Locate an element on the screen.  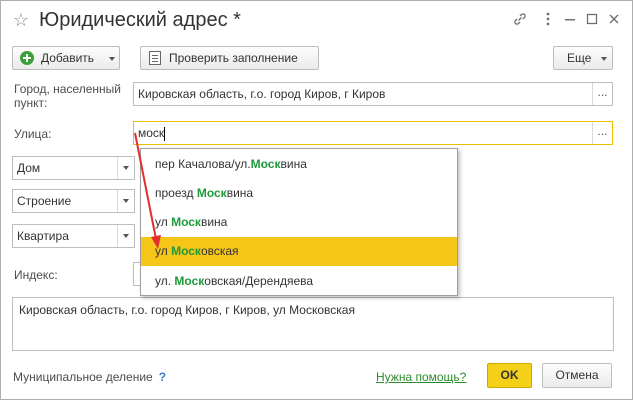
check-filling-button: Проверить заполнение is located at coordinates (229, 58).